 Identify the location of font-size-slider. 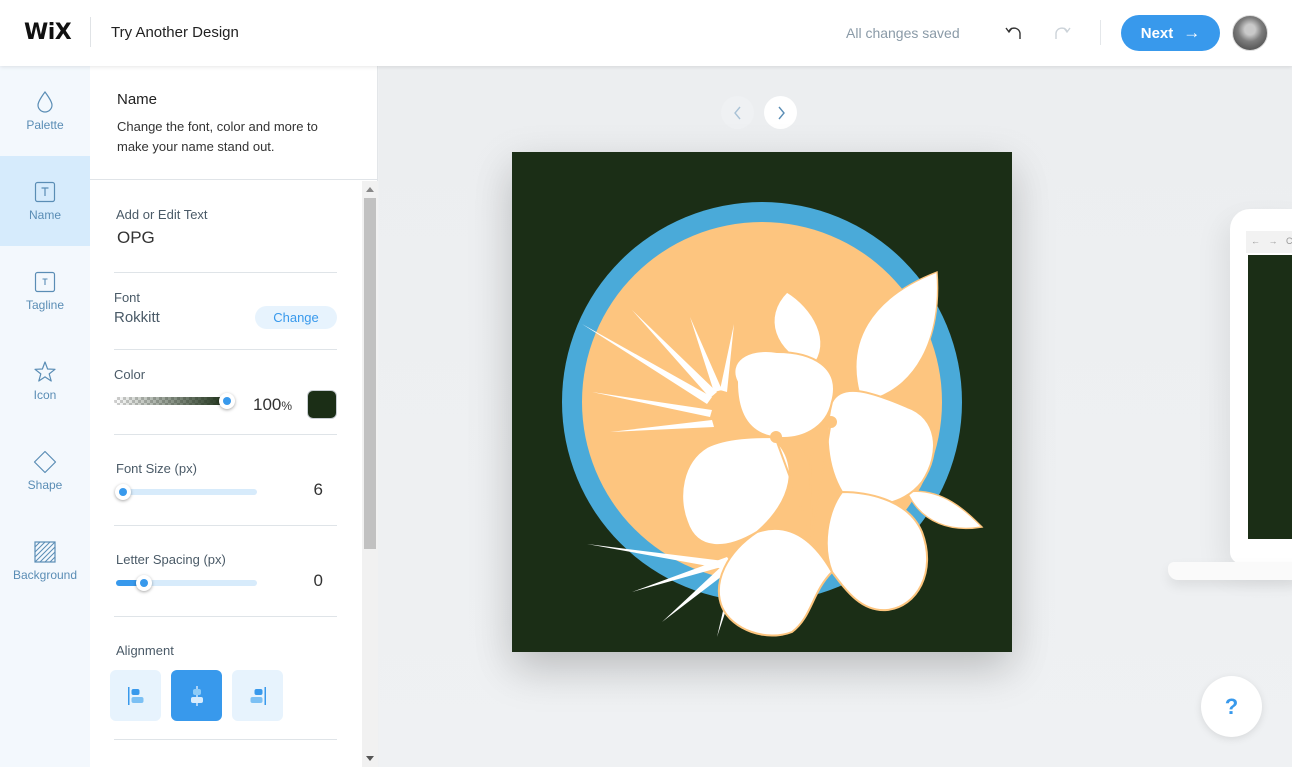
(186, 492).